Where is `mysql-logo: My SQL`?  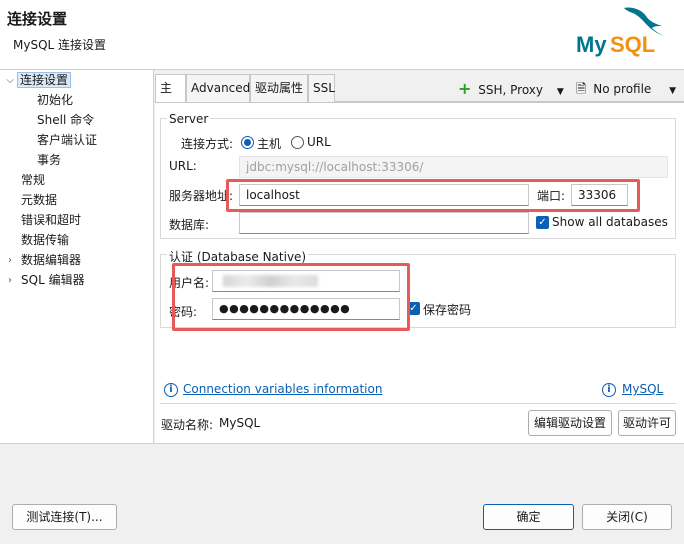
mysql-logo: My SQL is located at coordinates (620, 32).